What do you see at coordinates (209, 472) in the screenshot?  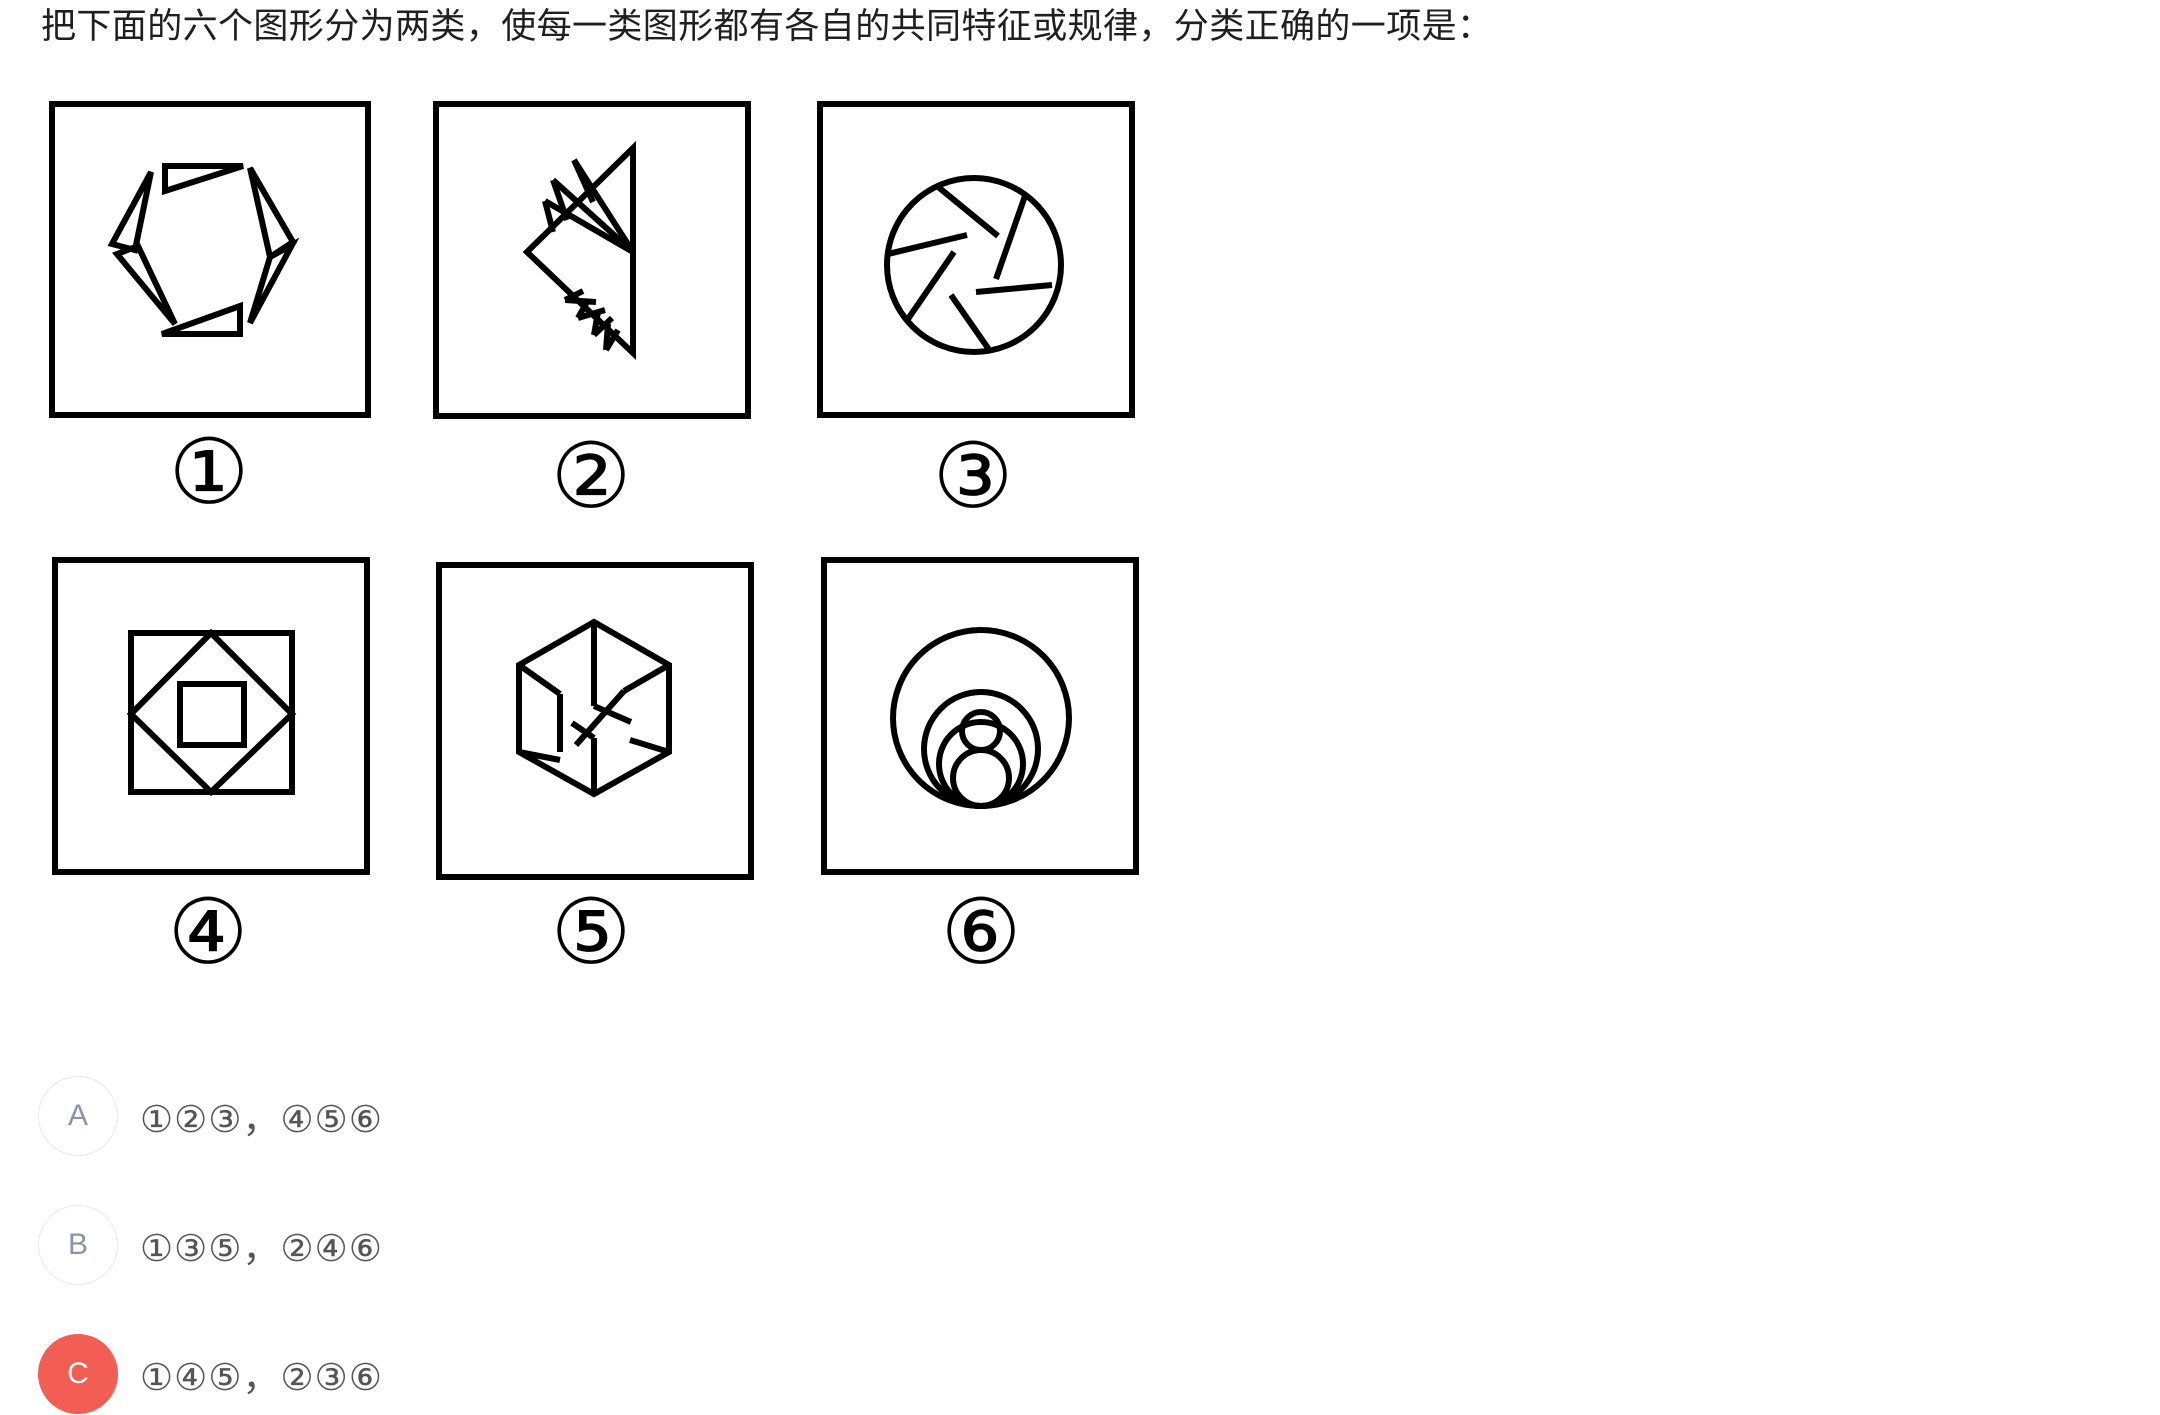 I see `figure-label-1: ①` at bounding box center [209, 472].